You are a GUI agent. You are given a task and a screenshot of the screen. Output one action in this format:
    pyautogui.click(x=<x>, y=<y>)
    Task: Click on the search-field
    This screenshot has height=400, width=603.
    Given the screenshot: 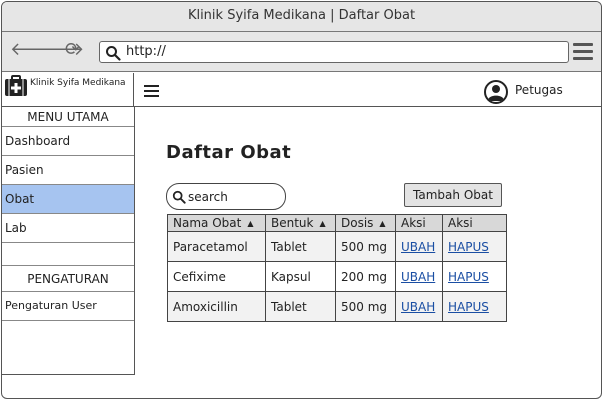 What is the action you would take?
    pyautogui.click(x=226, y=196)
    